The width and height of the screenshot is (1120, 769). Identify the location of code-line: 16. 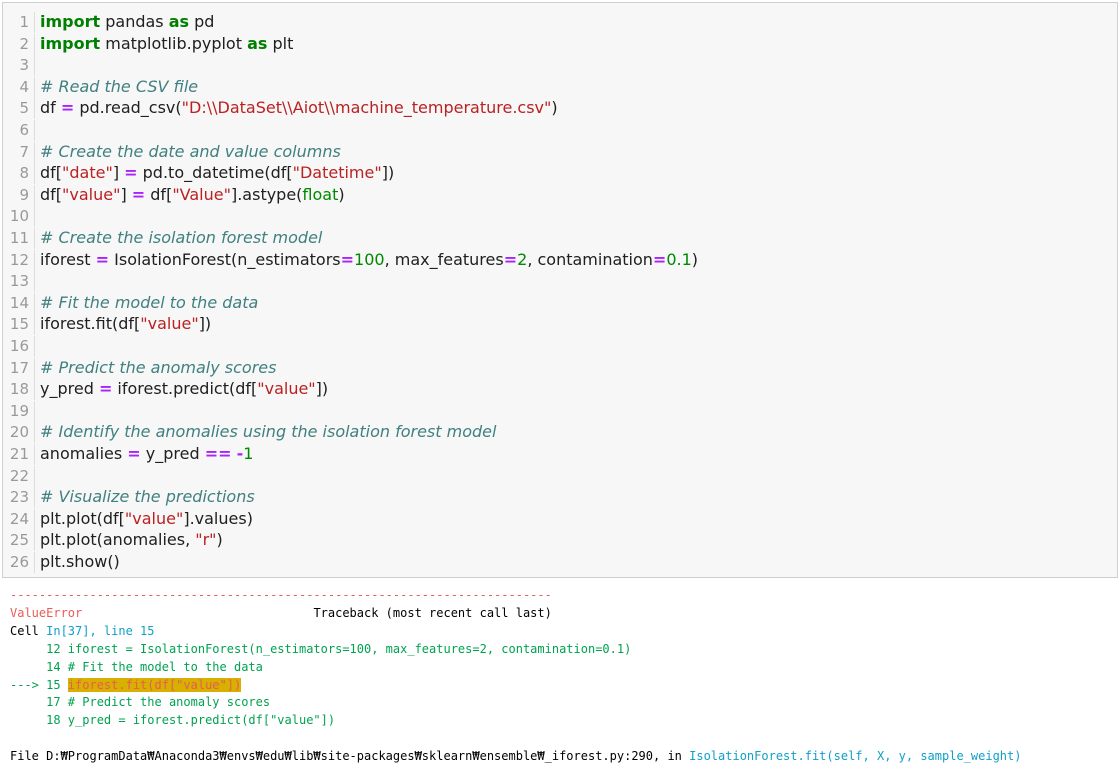
(21, 346).